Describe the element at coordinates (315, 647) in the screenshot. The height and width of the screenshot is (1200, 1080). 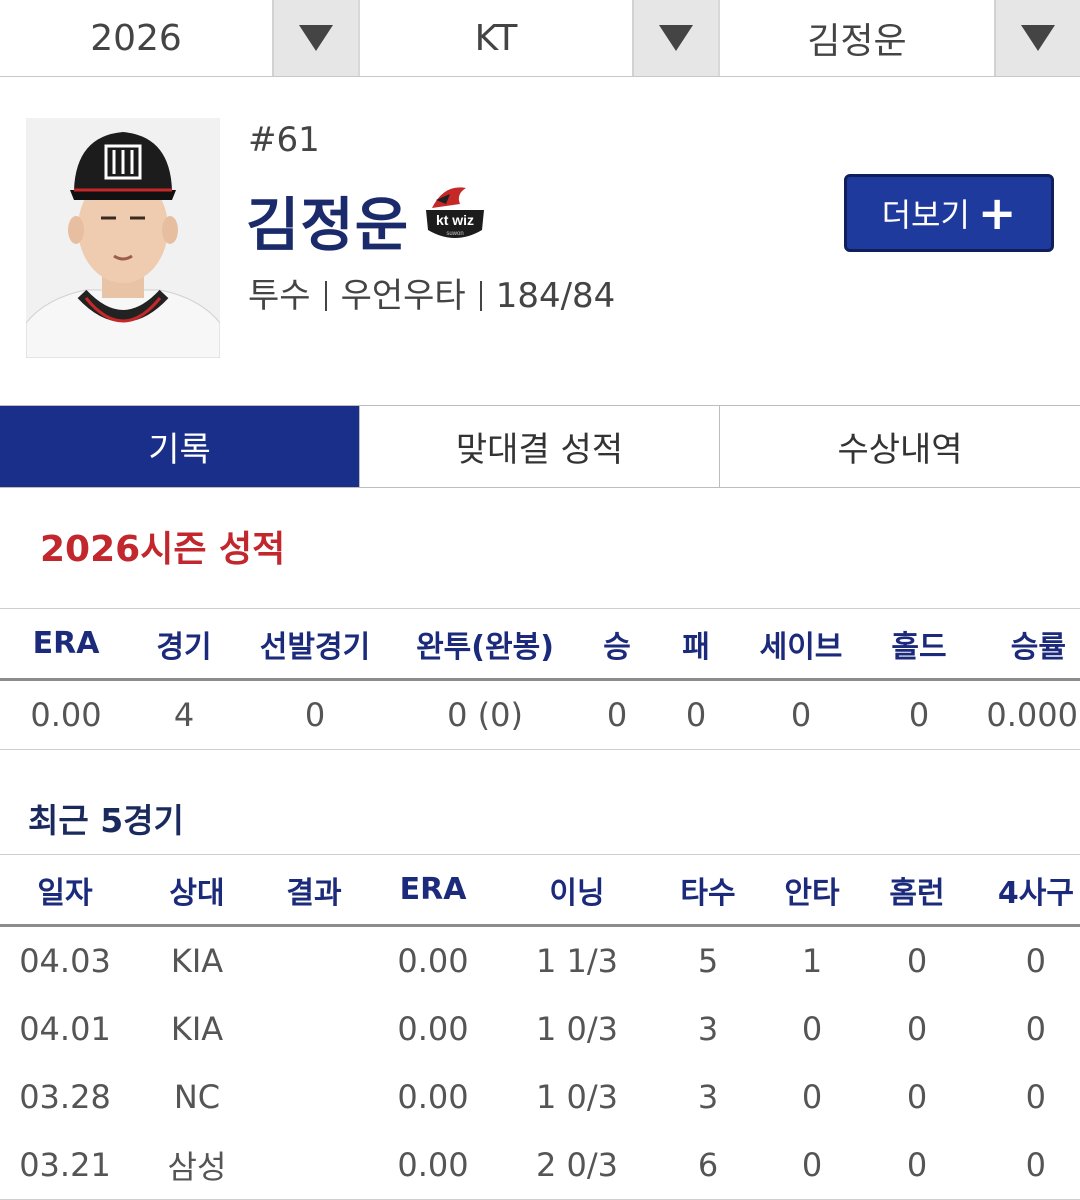
I see `column-header: 선발경기` at that location.